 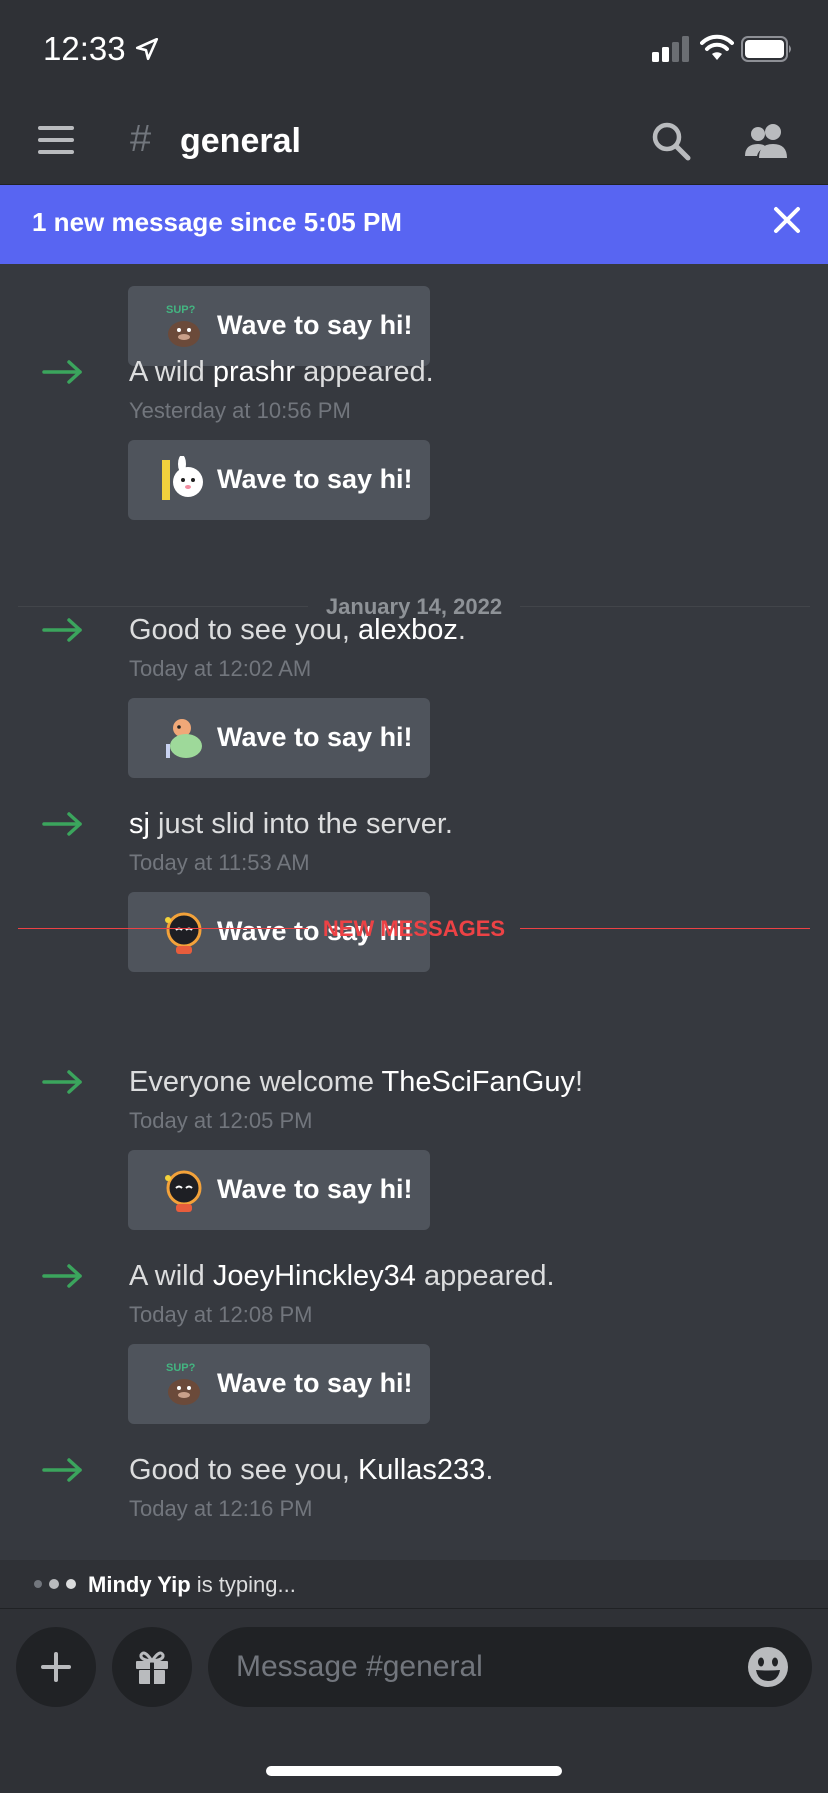 What do you see at coordinates (766, 49) in the screenshot?
I see `battery-icon` at bounding box center [766, 49].